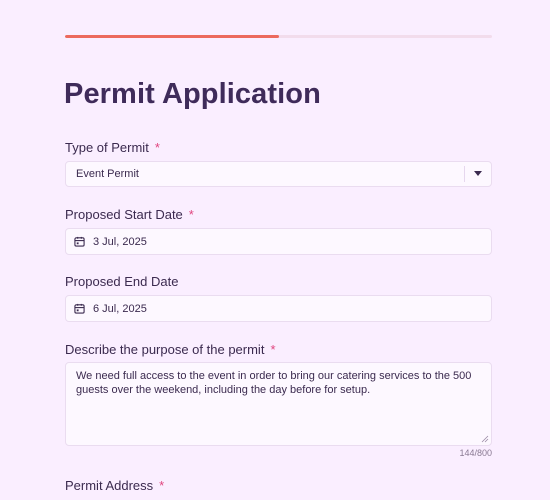  I want to click on start-date-label: Proposed Start Date *, so click(129, 214).